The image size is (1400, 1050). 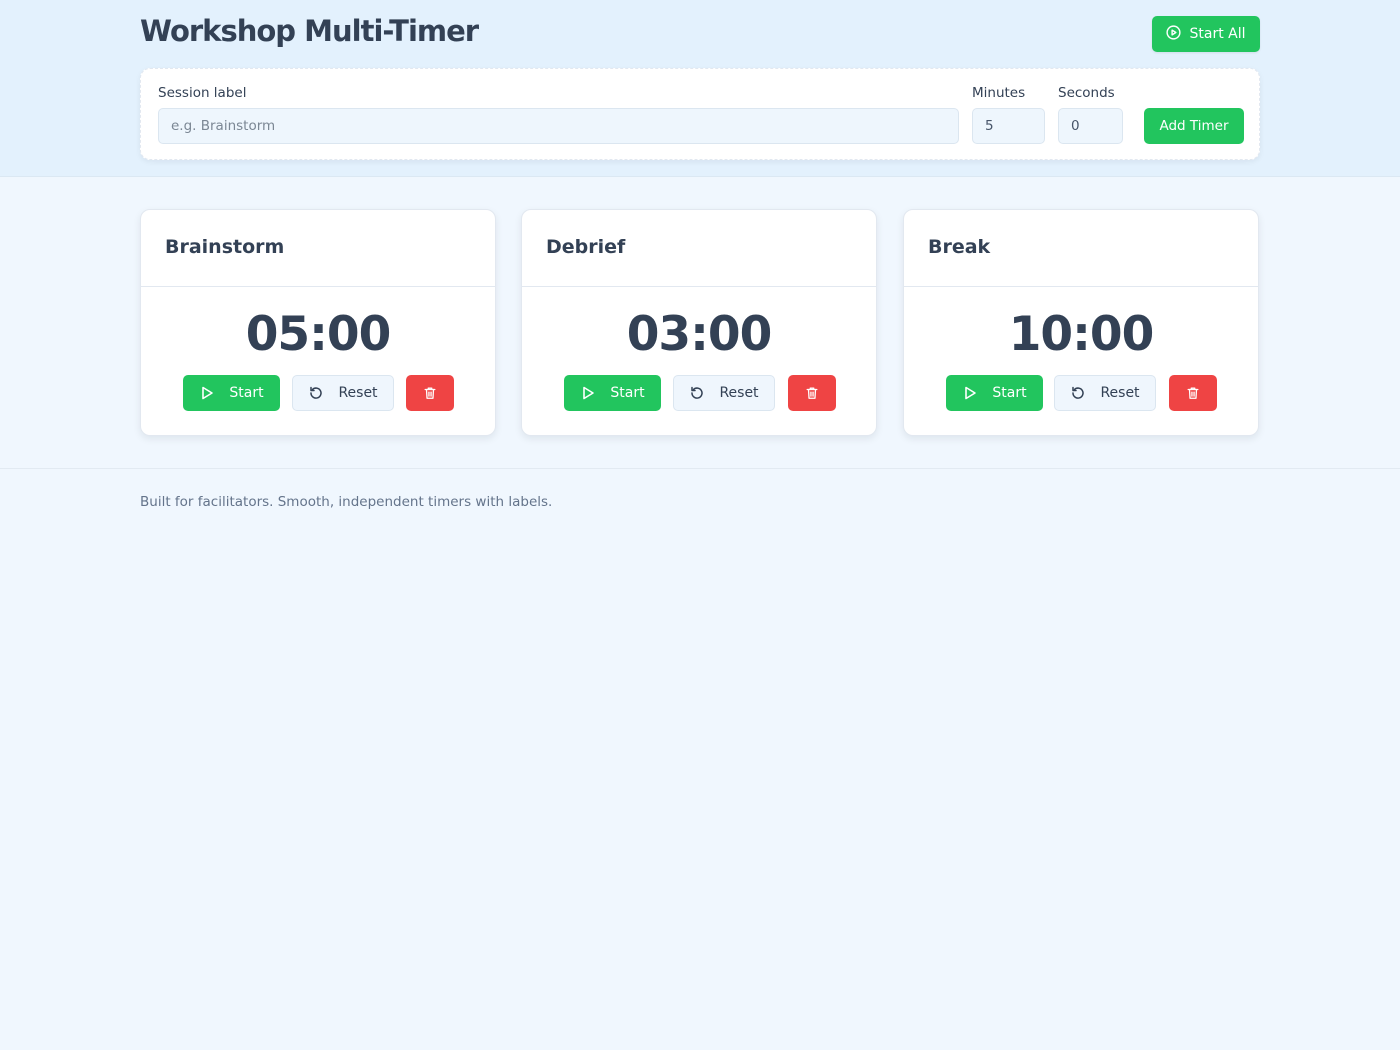 I want to click on timer-card: Break 10:00 Start Reset, so click(x=1081, y=322).